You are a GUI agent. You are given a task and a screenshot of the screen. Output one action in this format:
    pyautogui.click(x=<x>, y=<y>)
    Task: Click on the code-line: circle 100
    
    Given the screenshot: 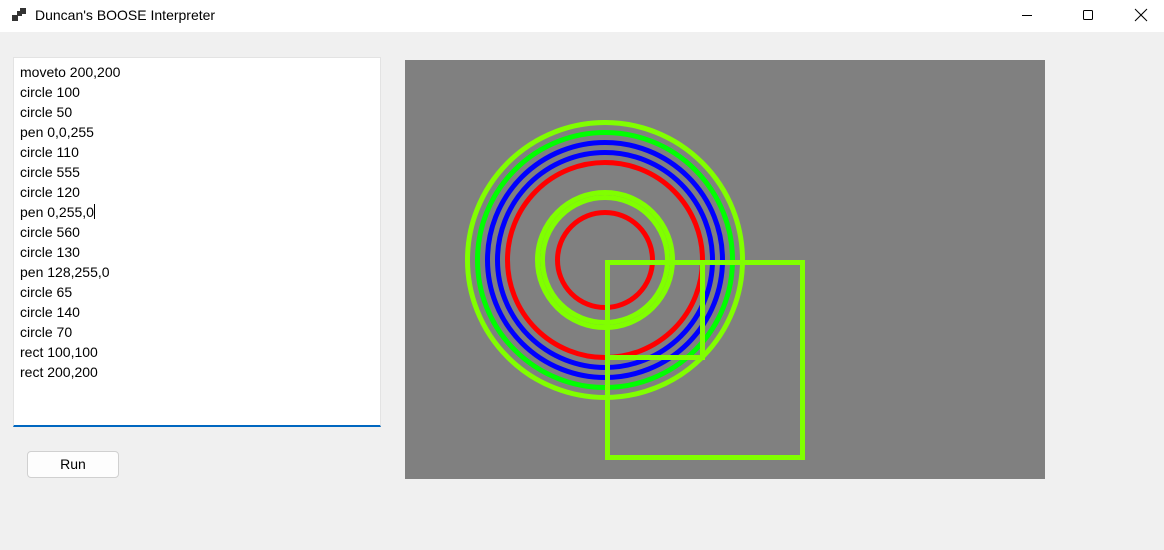 What is the action you would take?
    pyautogui.click(x=50, y=92)
    